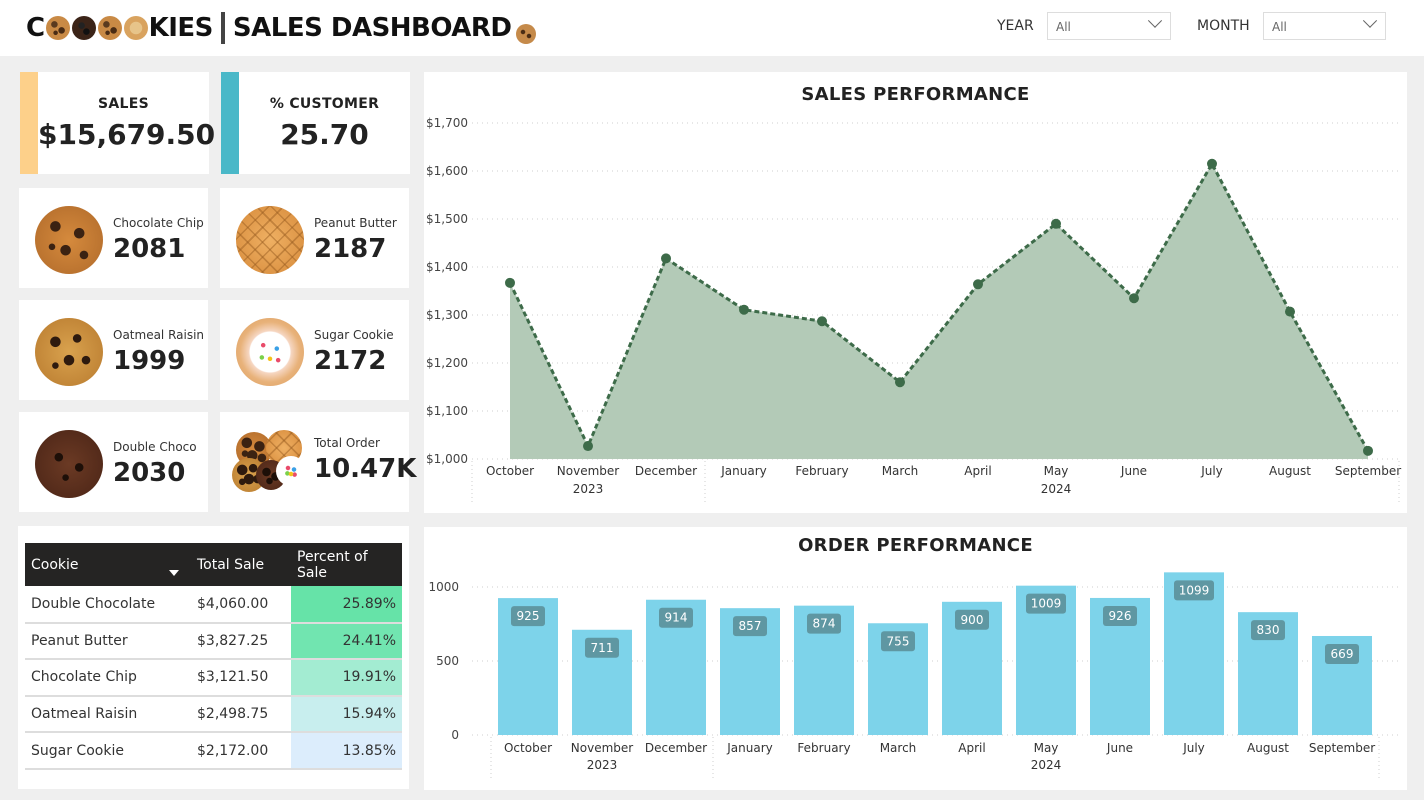 The image size is (1424, 800). I want to click on cookie-card-chocolate-chip: Chocolate Chip 2081, so click(113, 238).